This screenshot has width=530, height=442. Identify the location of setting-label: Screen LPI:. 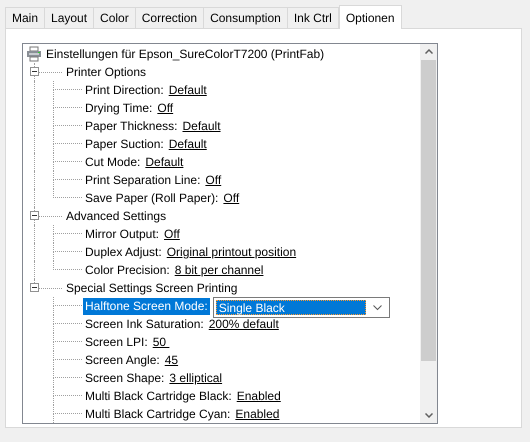
(116, 342).